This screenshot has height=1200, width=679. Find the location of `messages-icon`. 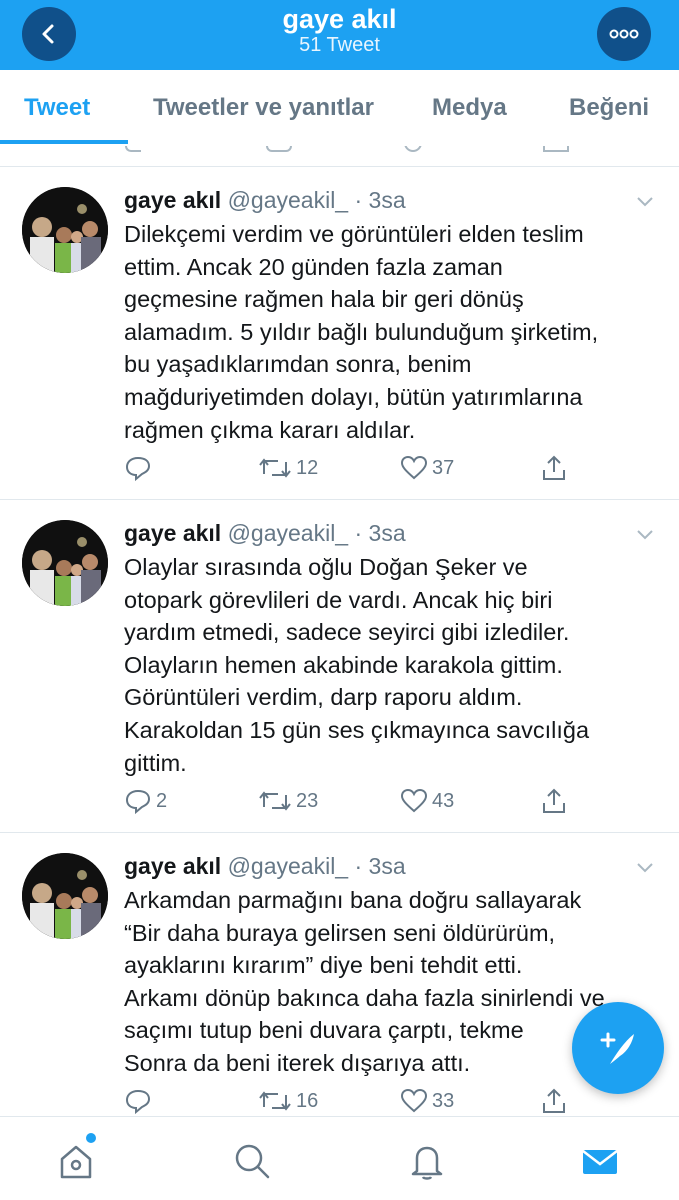

messages-icon is located at coordinates (600, 1162).